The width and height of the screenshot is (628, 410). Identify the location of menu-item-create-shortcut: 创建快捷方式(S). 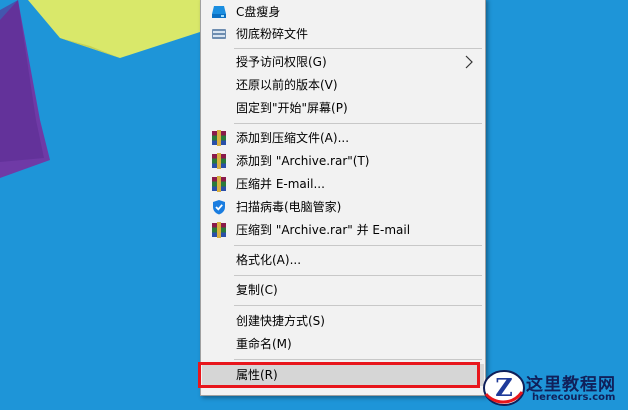
(343, 321).